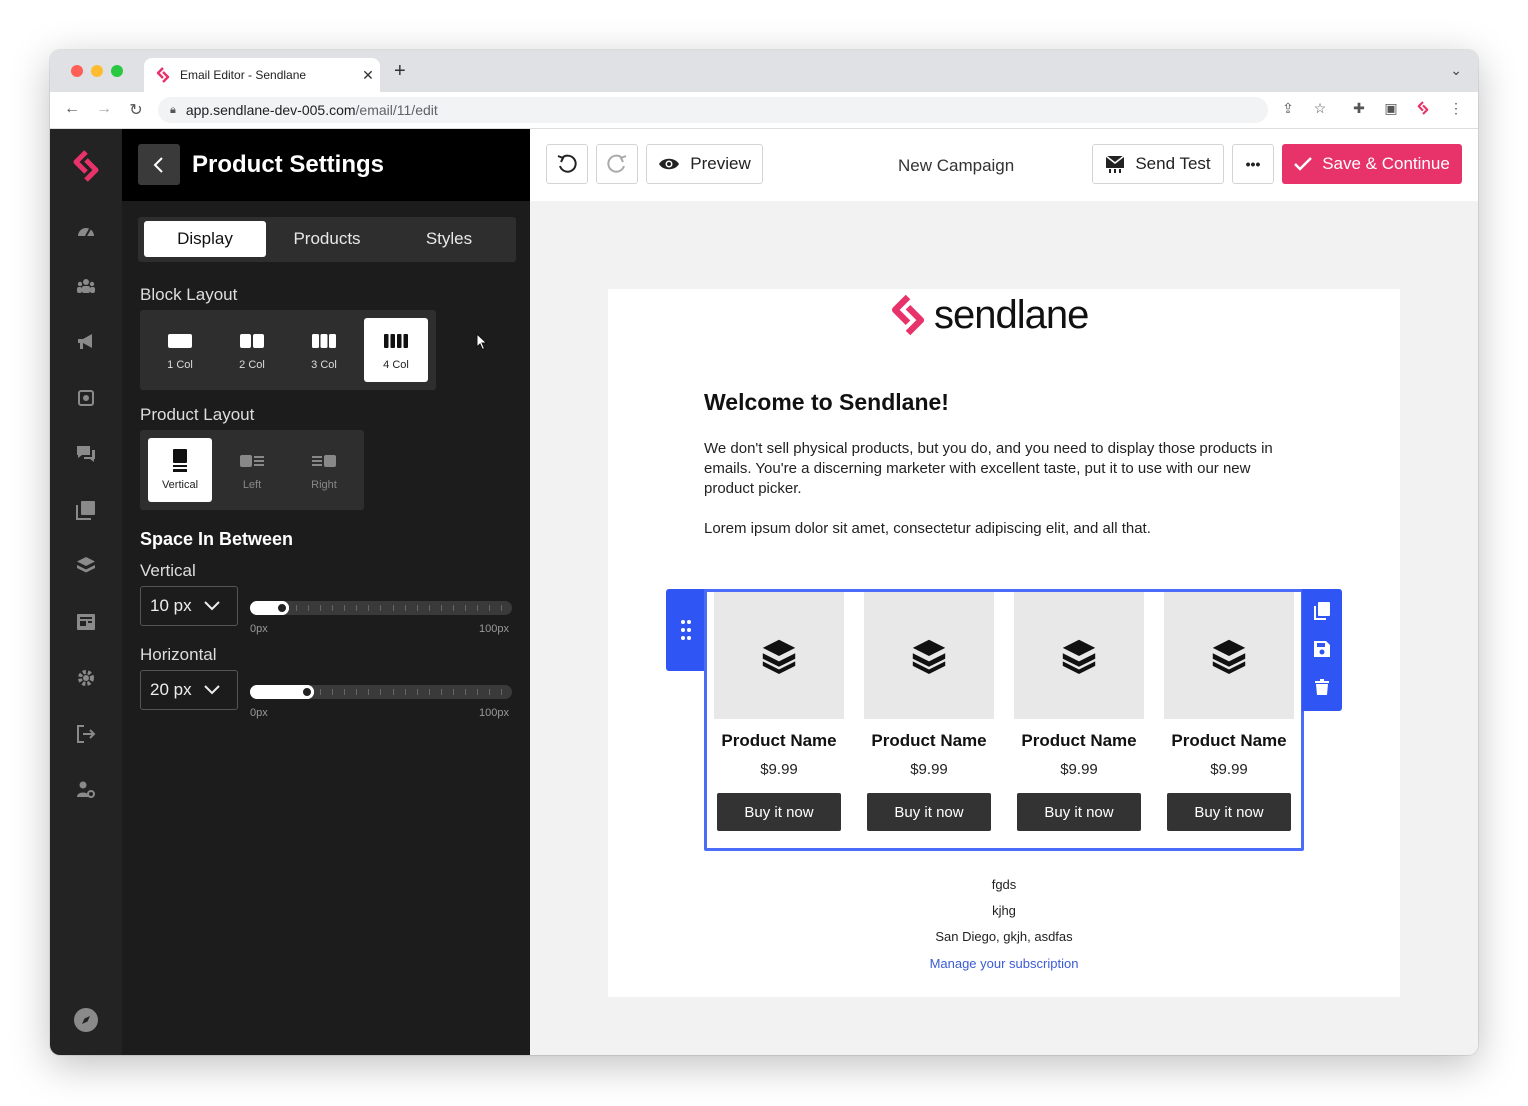 This screenshot has width=1528, height=1106. What do you see at coordinates (826, 402) in the screenshot?
I see `email-heading: Welcome to Sendlane!` at bounding box center [826, 402].